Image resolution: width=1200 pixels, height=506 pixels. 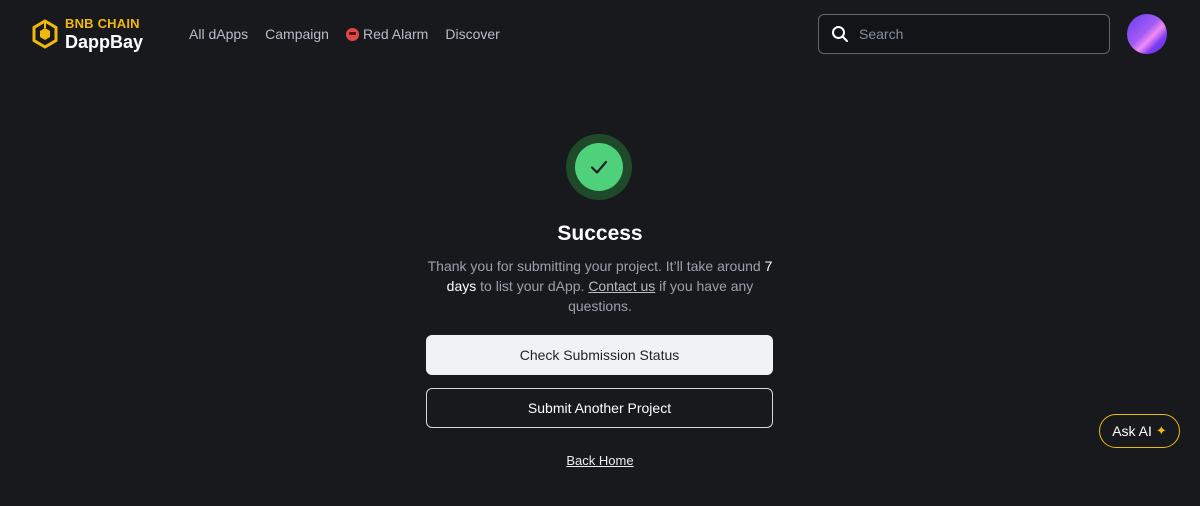 I want to click on success-title: Success, so click(x=600, y=233).